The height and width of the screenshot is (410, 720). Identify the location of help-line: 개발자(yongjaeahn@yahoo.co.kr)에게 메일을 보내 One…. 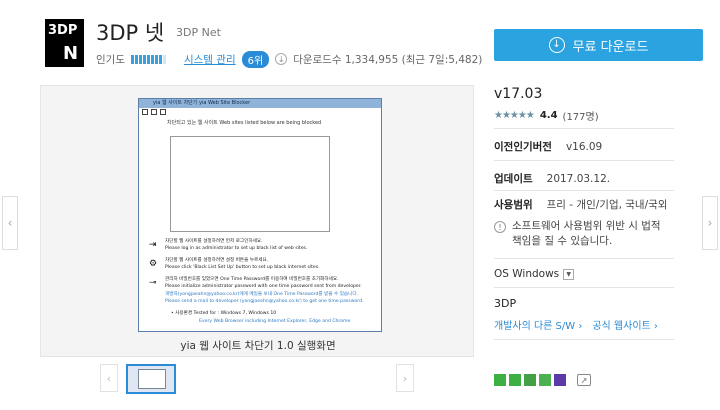
(262, 294).